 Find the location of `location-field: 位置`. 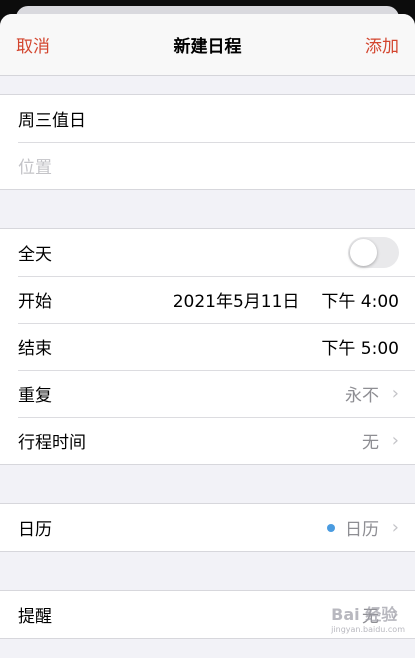

location-field: 位置 is located at coordinates (207, 165).